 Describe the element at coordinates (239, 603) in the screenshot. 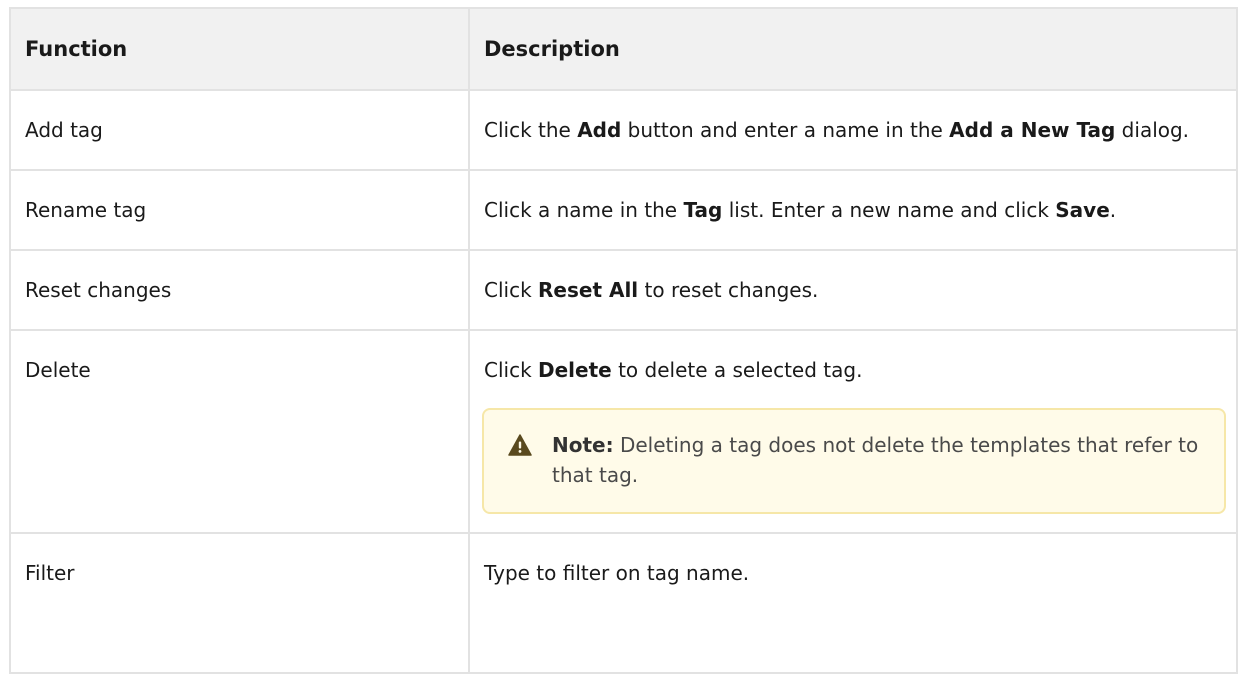

I see `function-cell: Filter` at that location.